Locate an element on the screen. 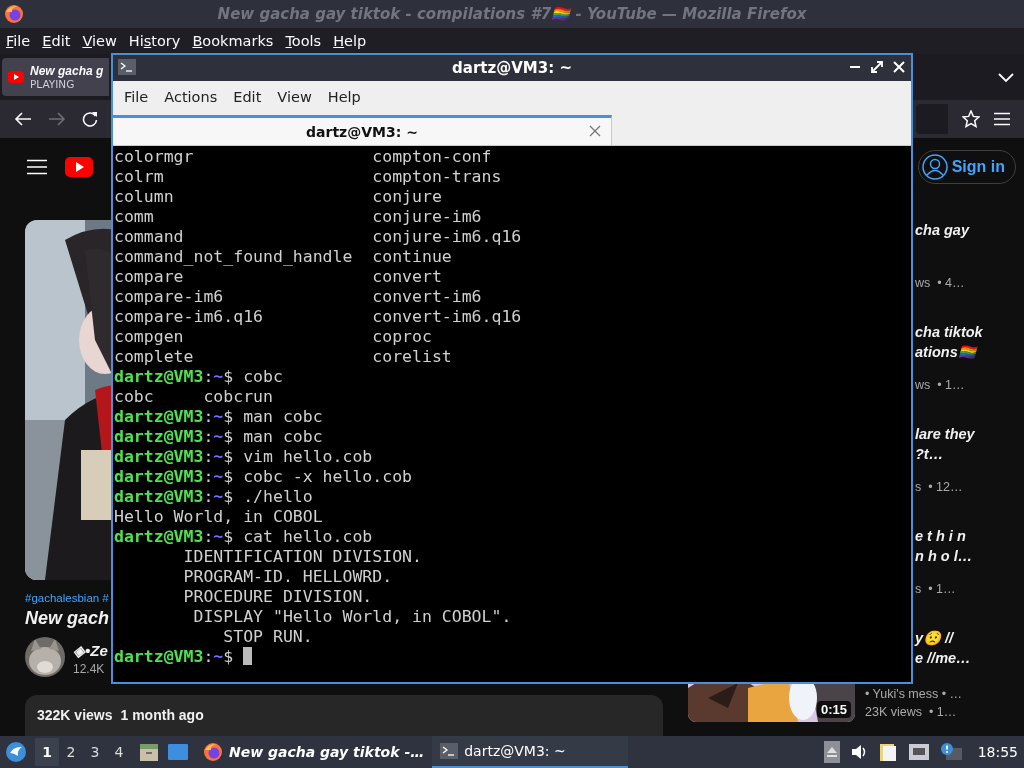 The height and width of the screenshot is (768, 1024). terminal-output: compare convert is located at coordinates (278, 277).